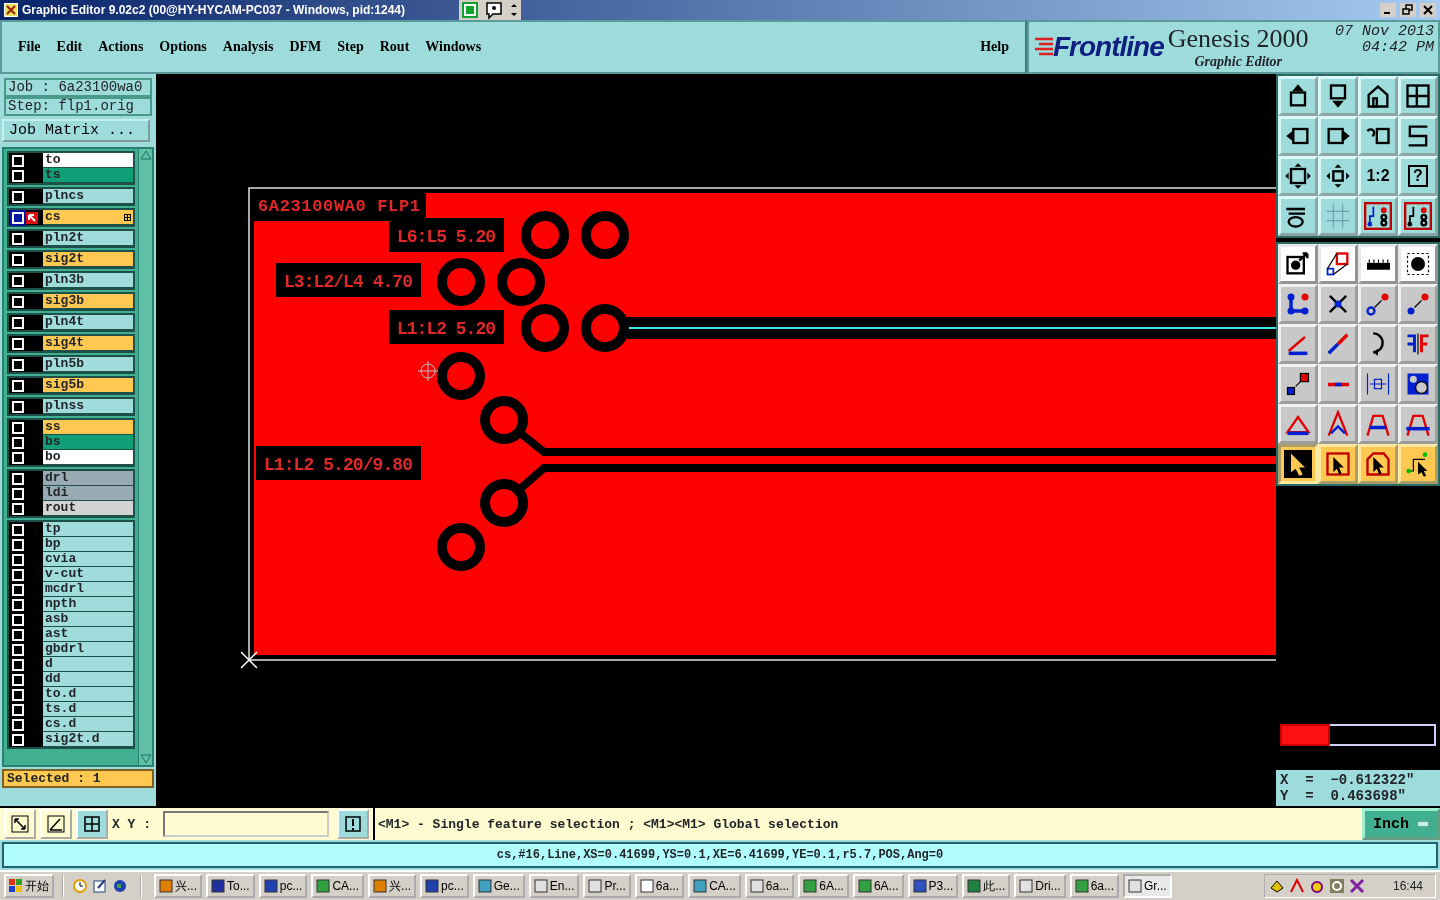  Describe the element at coordinates (246, 824) in the screenshot. I see `xy-input-field` at that location.